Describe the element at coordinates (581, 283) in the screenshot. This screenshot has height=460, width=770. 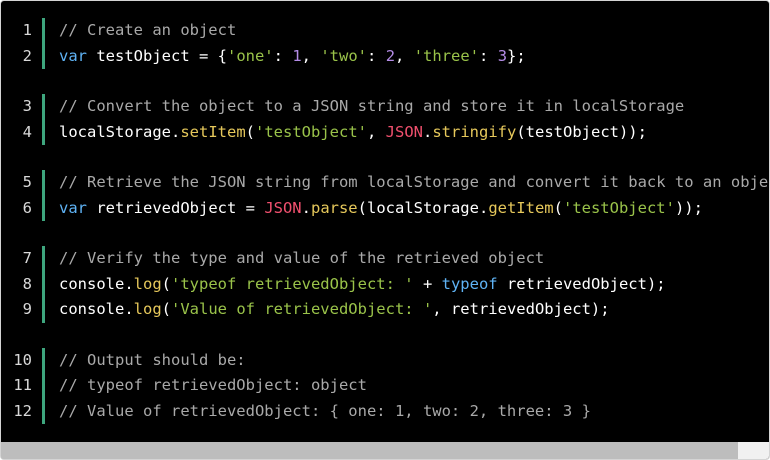
I see `code-token-var: retrievedObject);` at that location.